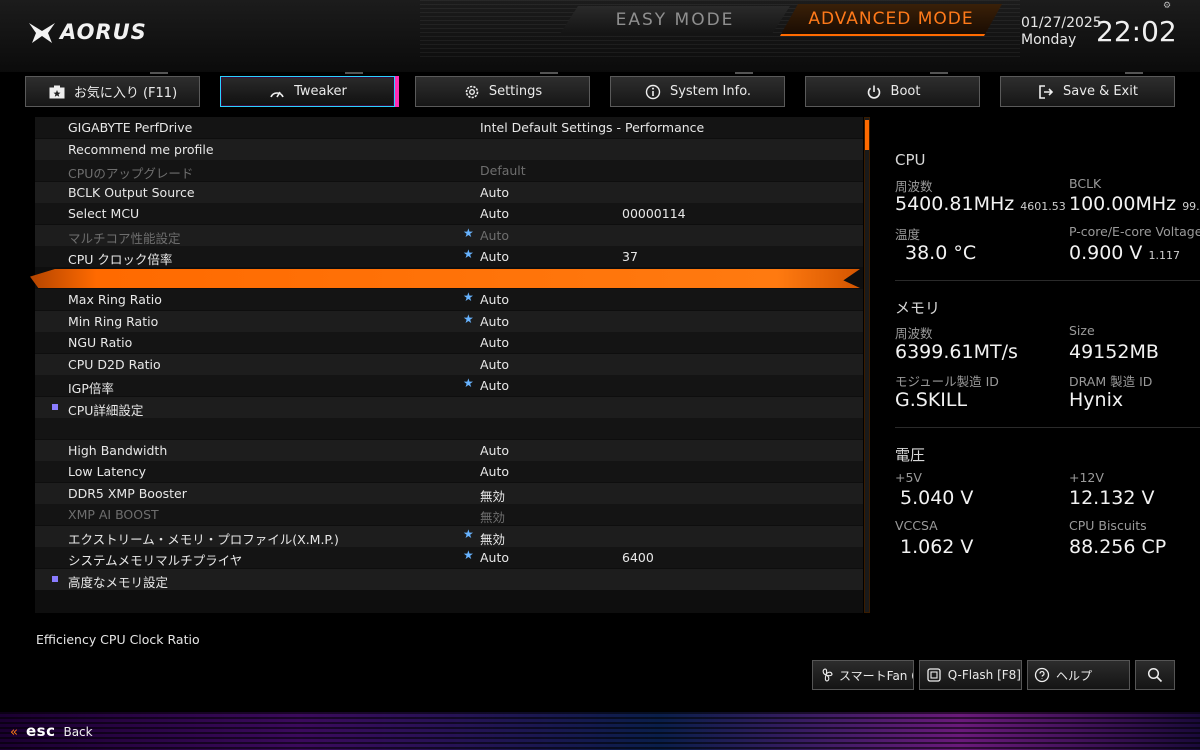 Image resolution: width=1200 pixels, height=750 pixels. I want to click on scrollbar, so click(867, 365).